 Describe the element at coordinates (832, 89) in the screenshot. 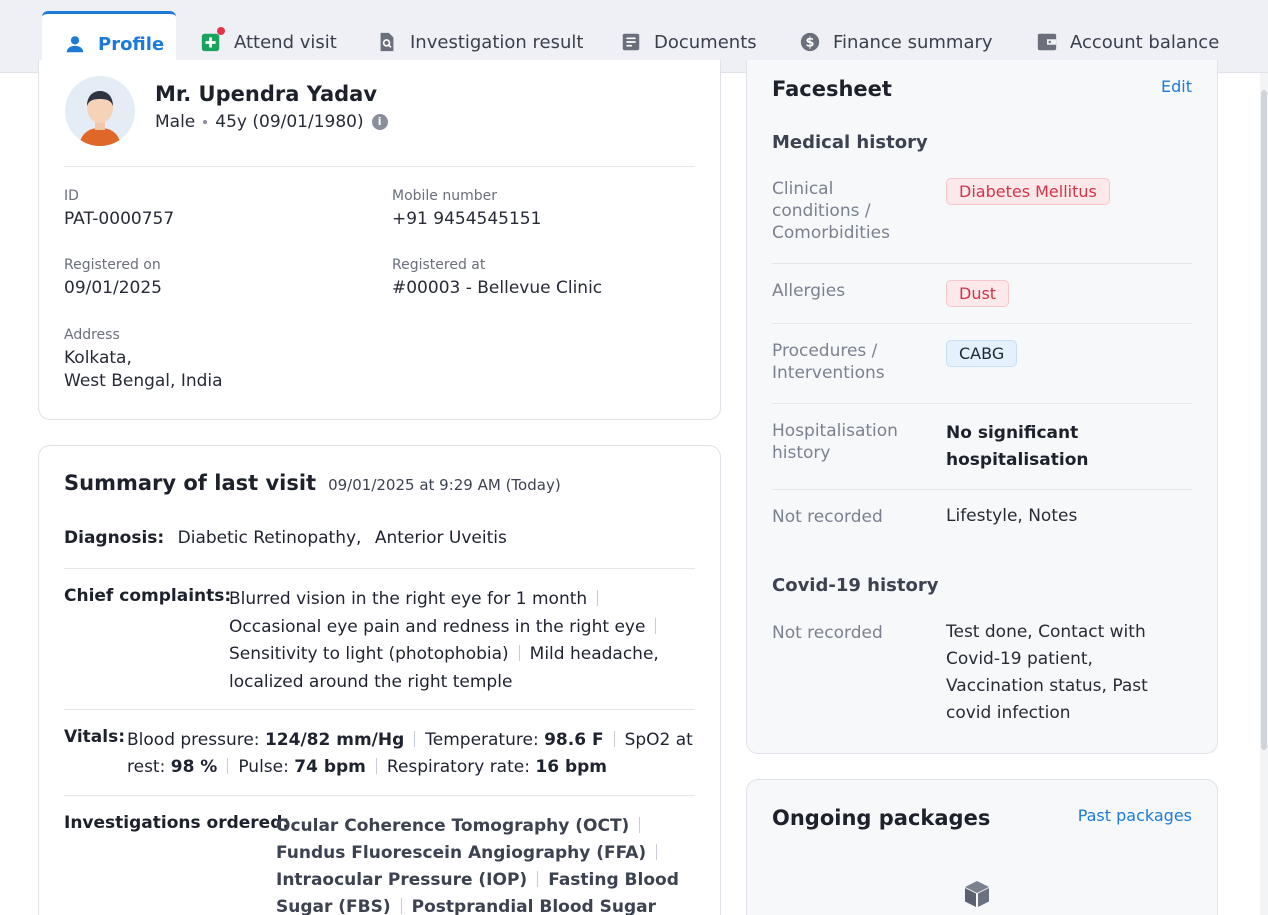

I see `facesheet-title: Facesheet` at that location.